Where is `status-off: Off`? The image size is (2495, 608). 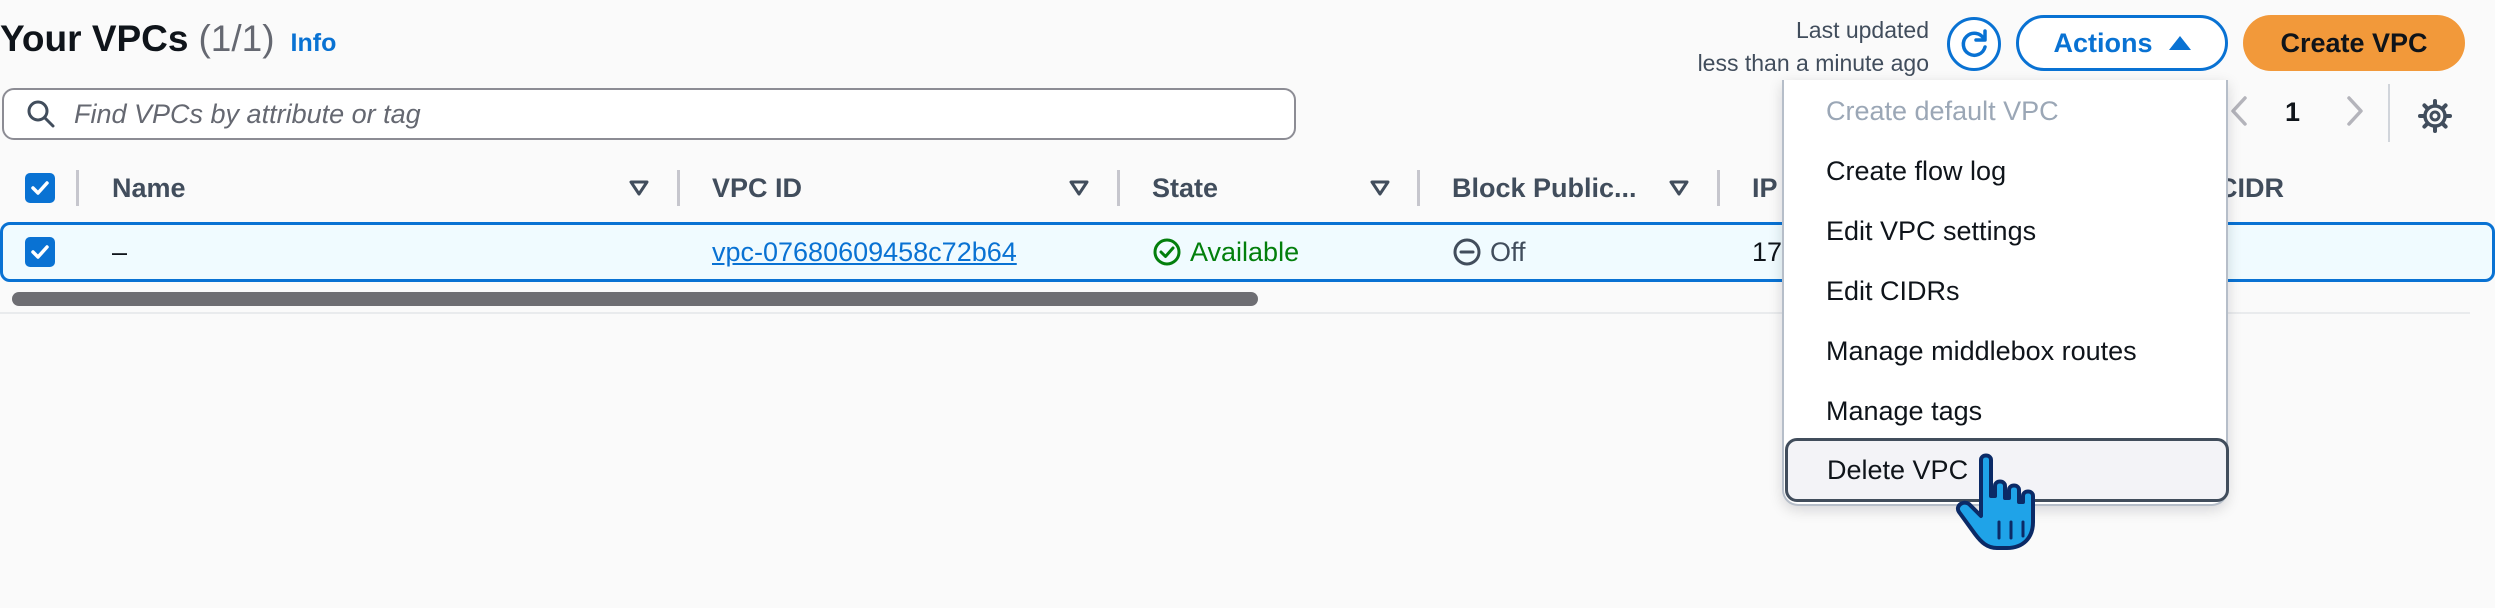 status-off: Off is located at coordinates (1489, 252).